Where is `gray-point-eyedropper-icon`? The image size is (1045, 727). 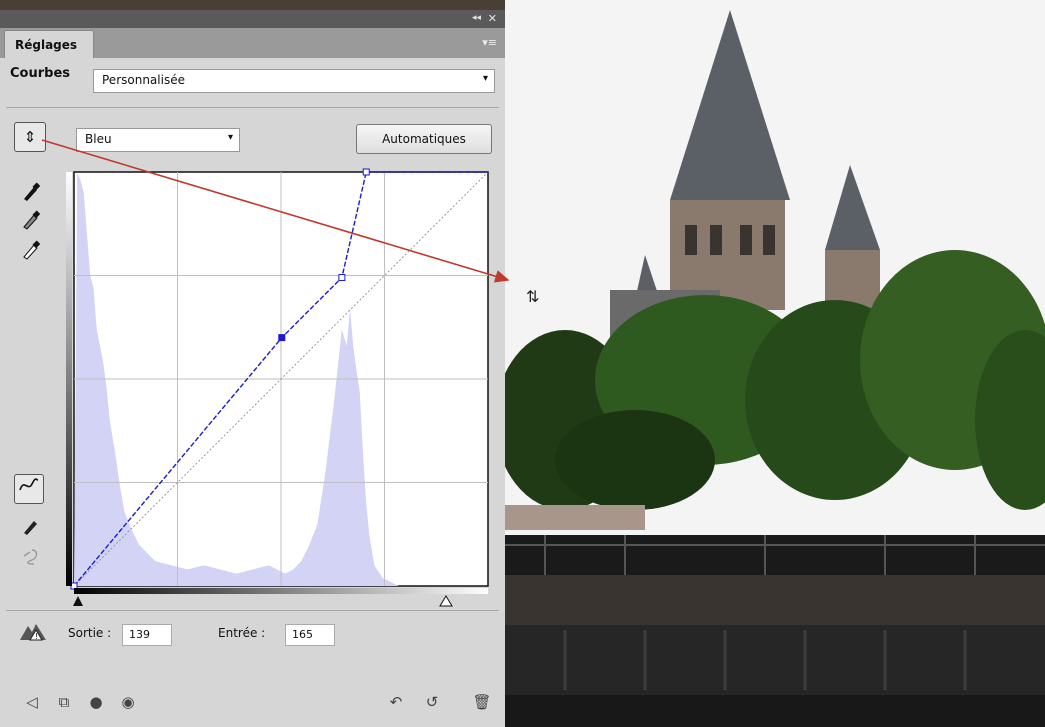 gray-point-eyedropper-icon is located at coordinates (31, 220).